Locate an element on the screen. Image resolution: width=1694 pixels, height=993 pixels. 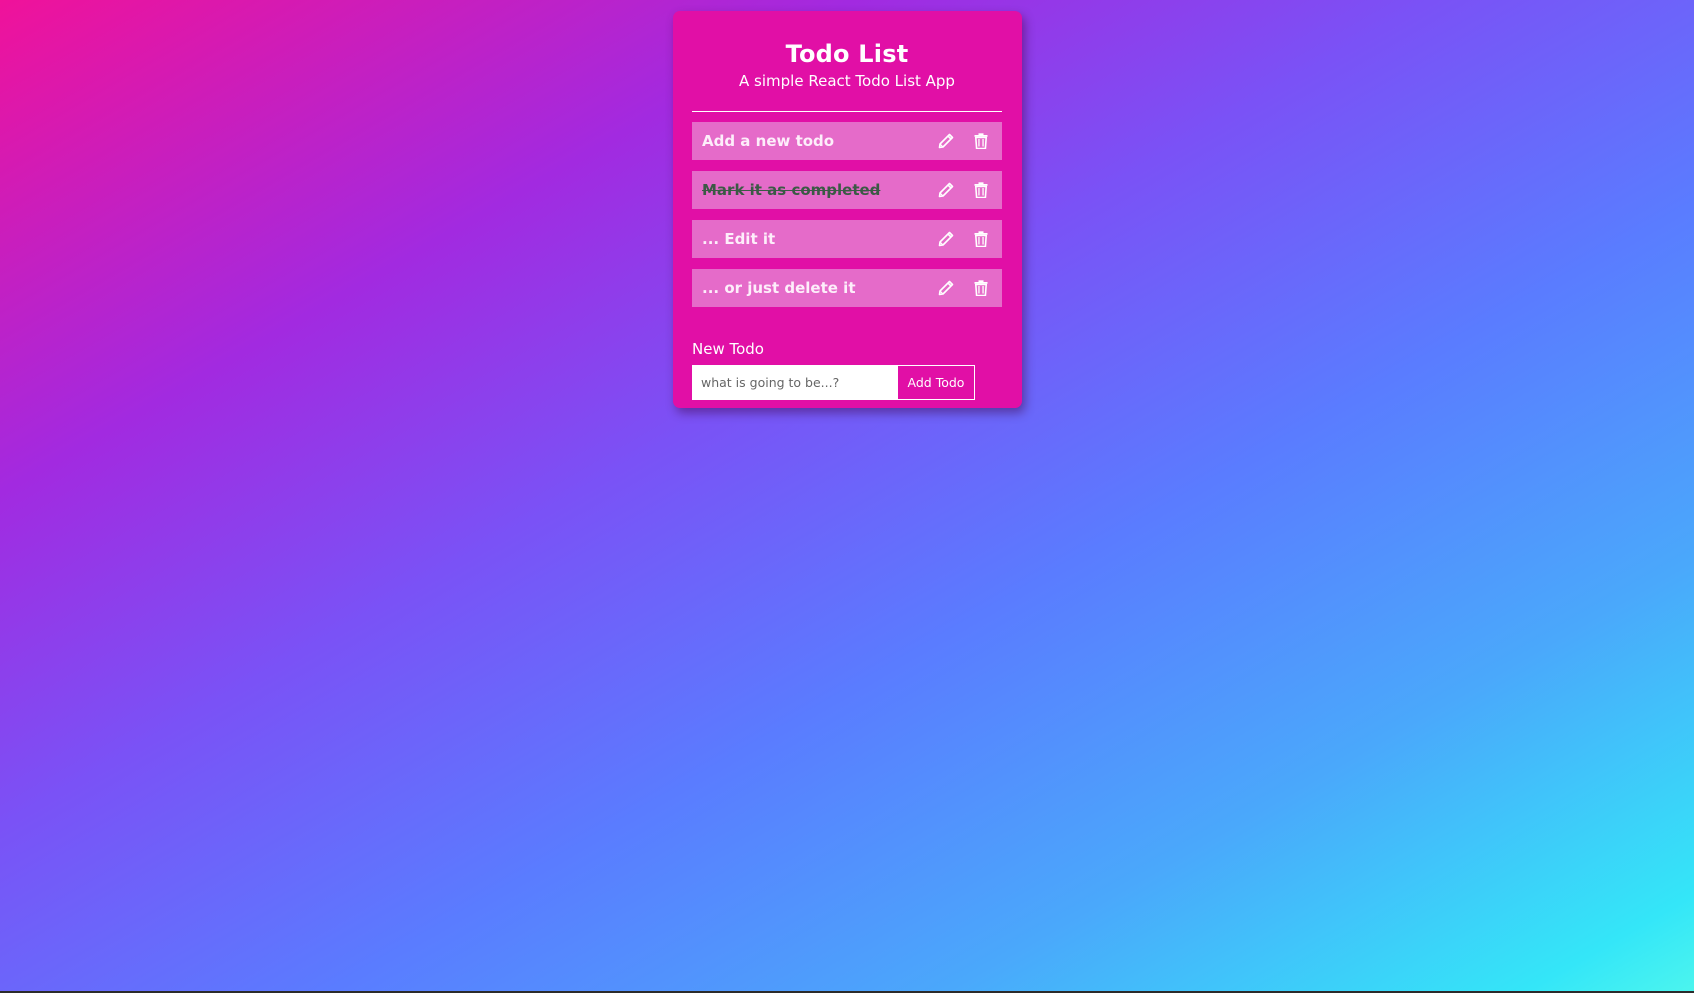
new-todo-form: Add Todo is located at coordinates (847, 382).